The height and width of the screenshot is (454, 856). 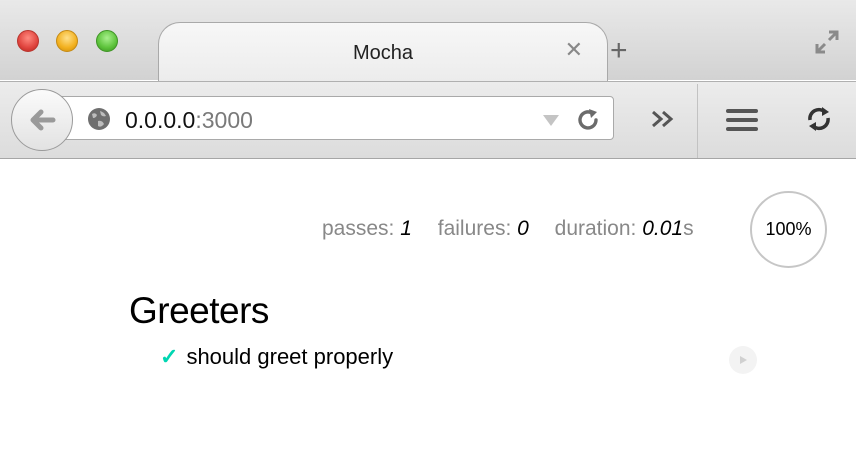 What do you see at coordinates (619, 51) in the screenshot?
I see `new-tab-button: +` at bounding box center [619, 51].